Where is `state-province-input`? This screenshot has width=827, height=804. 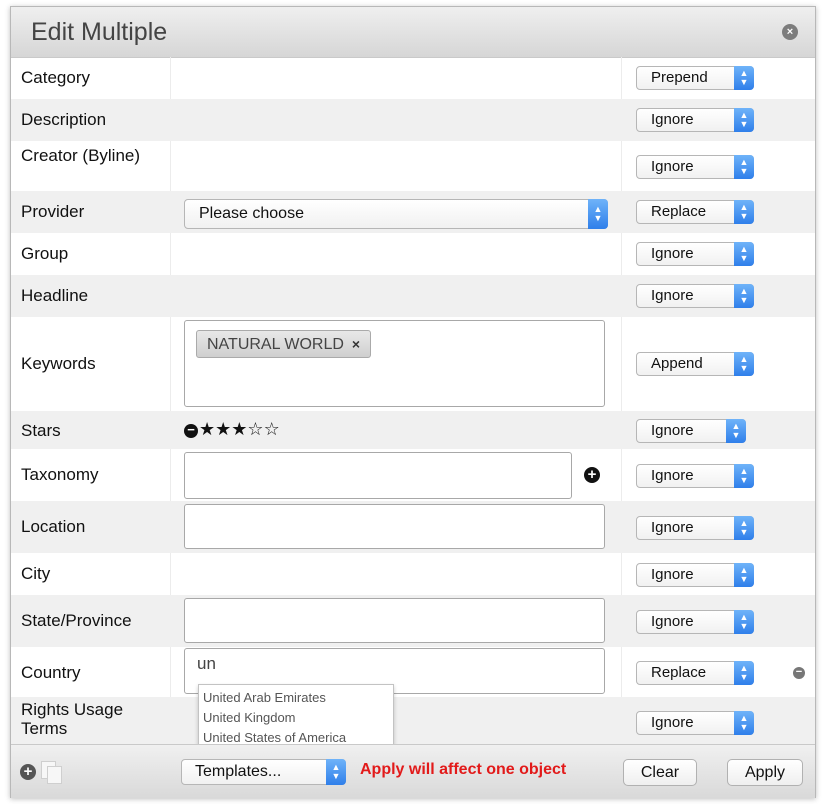
state-province-input is located at coordinates (394, 620).